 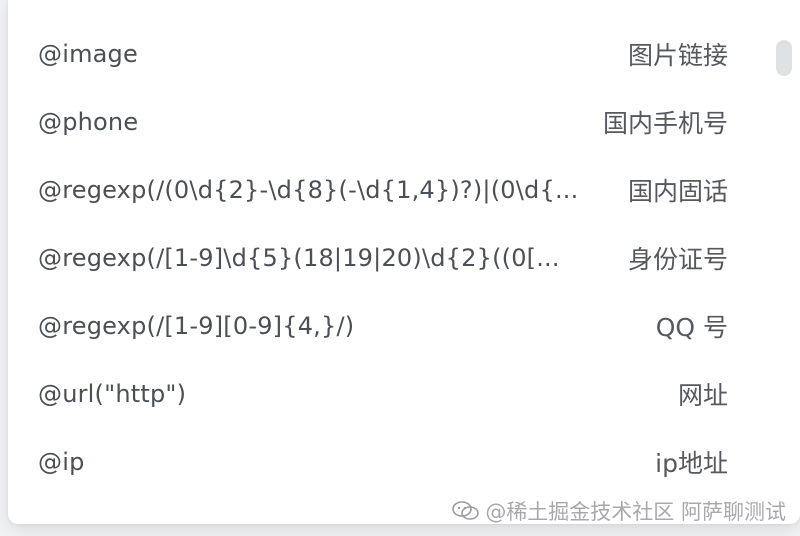 What do you see at coordinates (677, 55) in the screenshot?
I see `suggestion-label: 图片链接` at bounding box center [677, 55].